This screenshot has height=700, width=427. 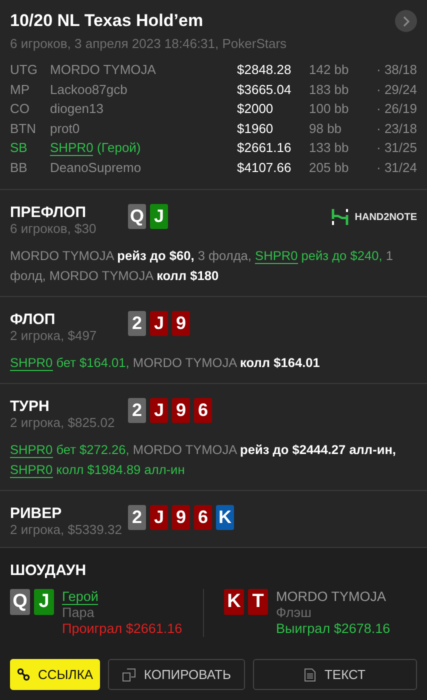 What do you see at coordinates (33, 319) in the screenshot?
I see `street-title: ФЛОП` at bounding box center [33, 319].